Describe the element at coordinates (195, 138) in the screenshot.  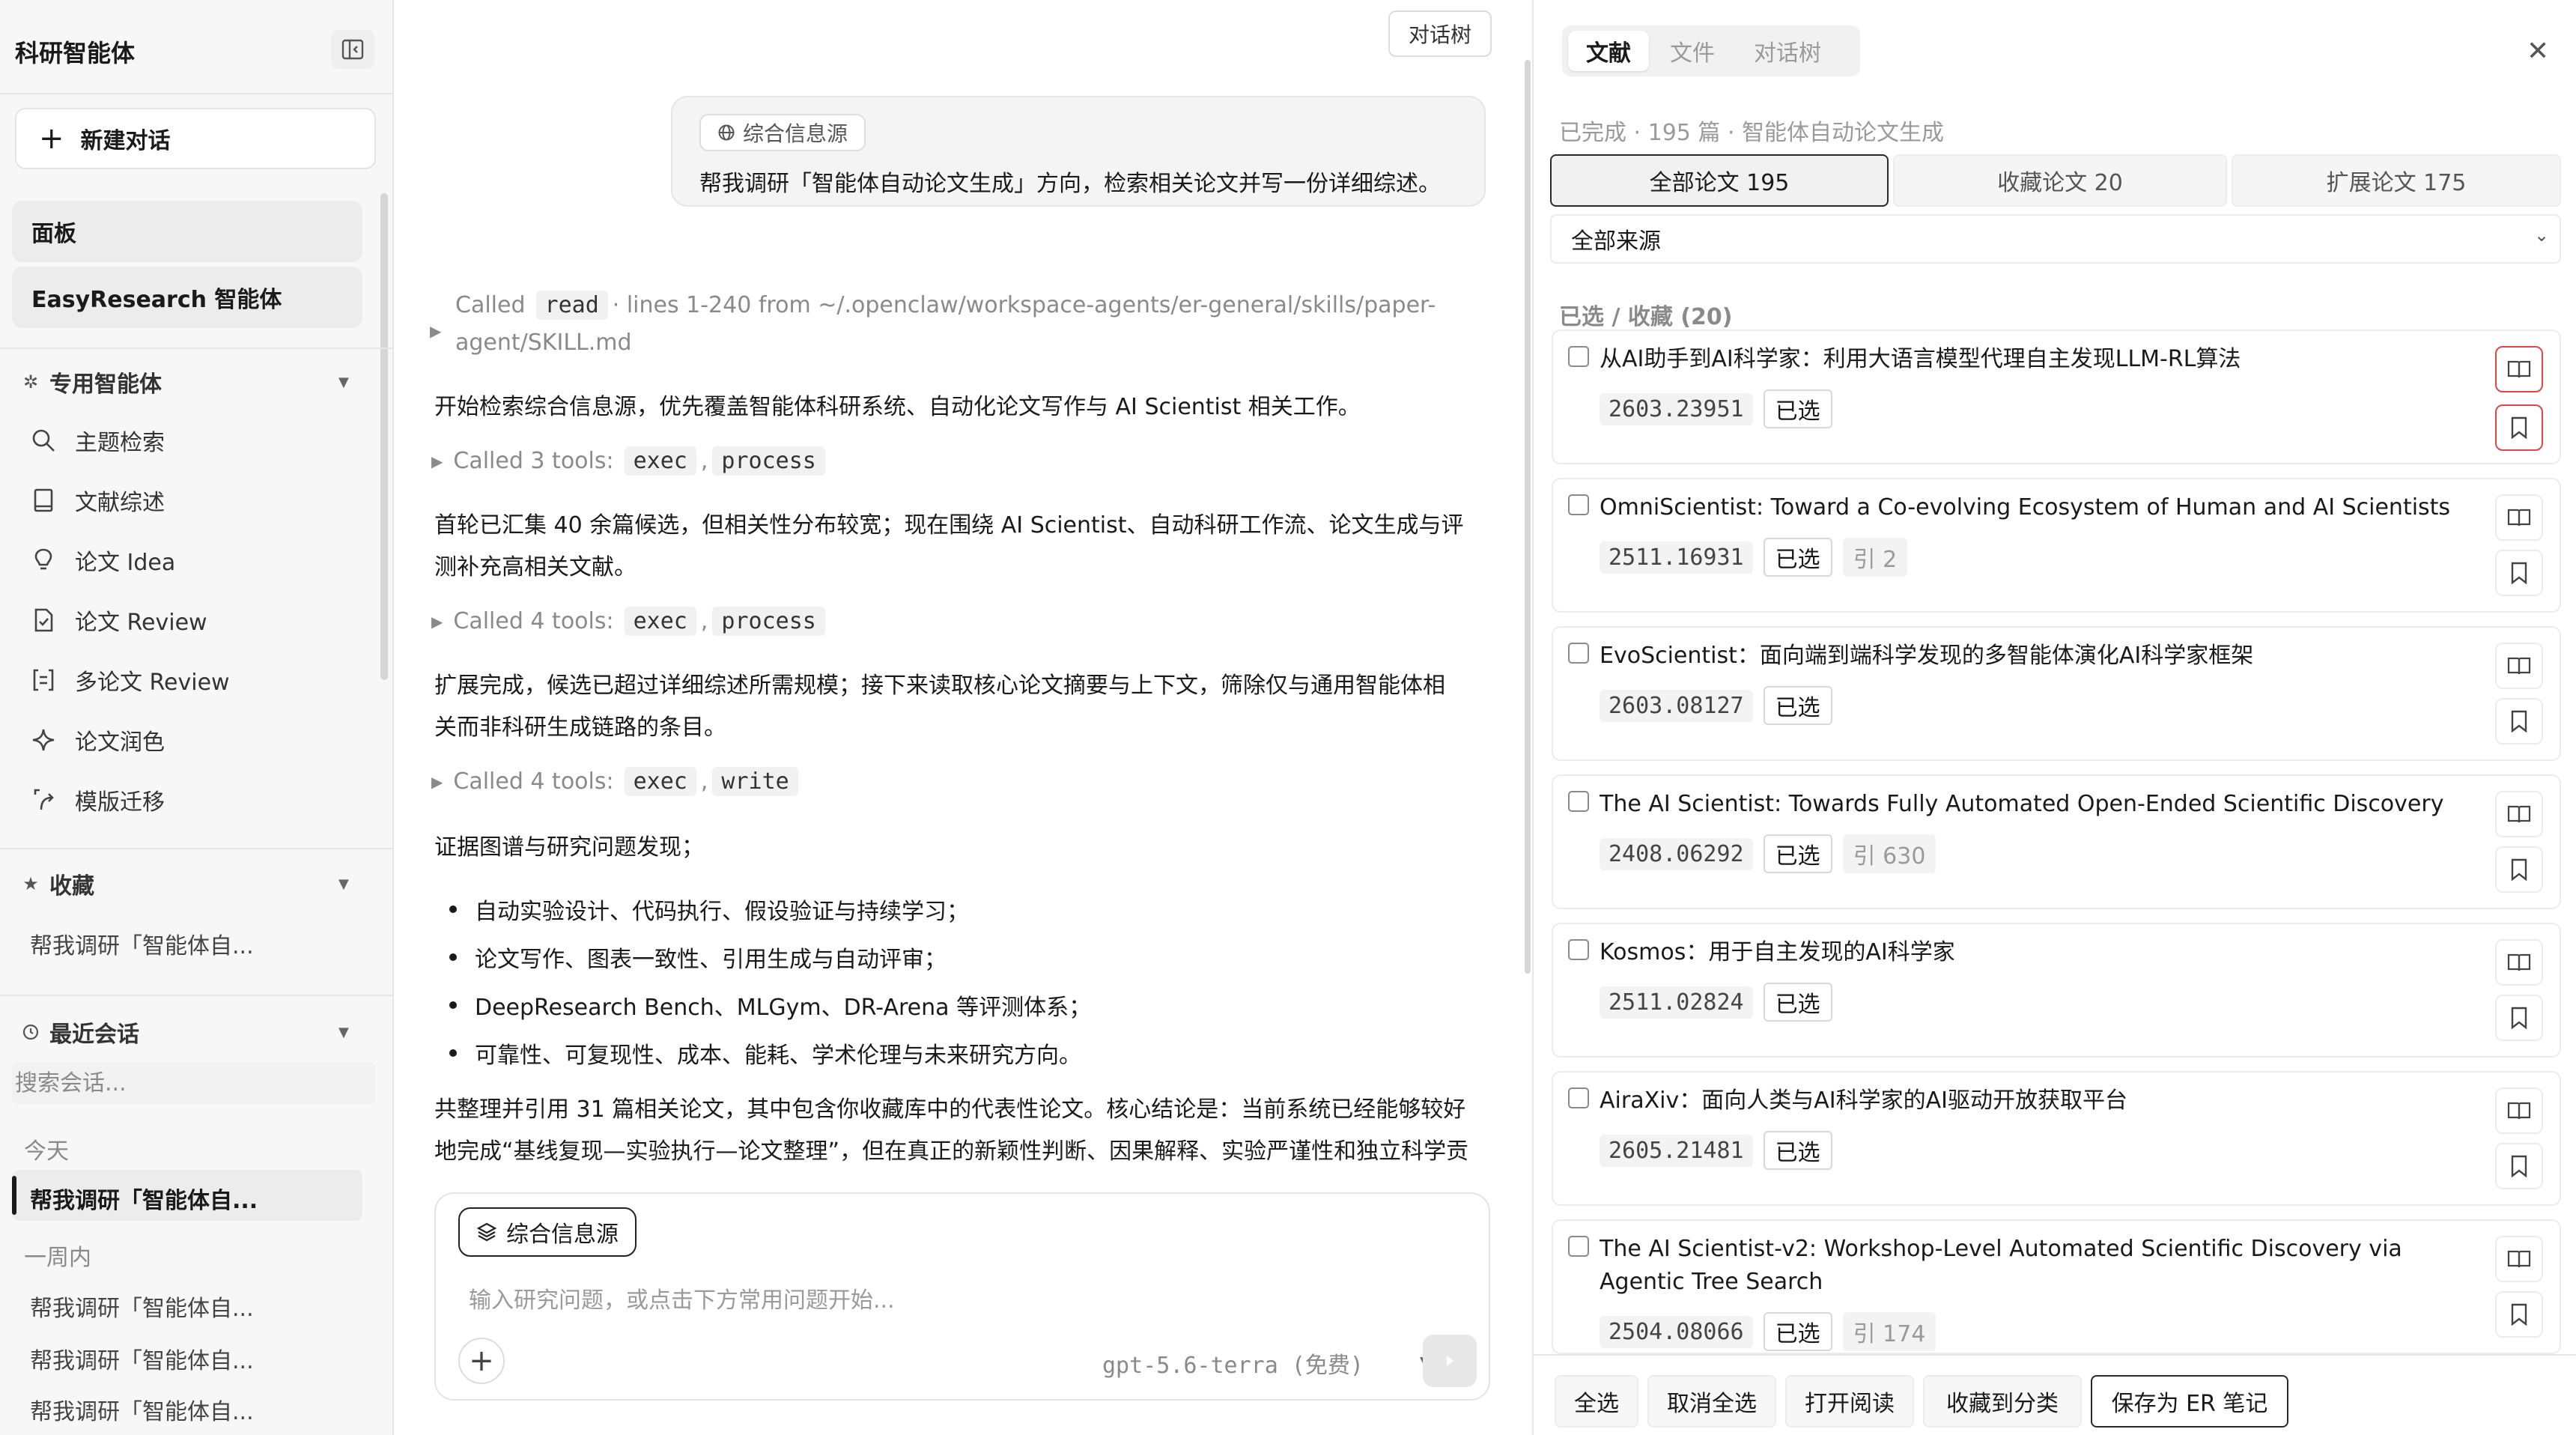
I see `new-chat-button: + 新建对话` at that location.